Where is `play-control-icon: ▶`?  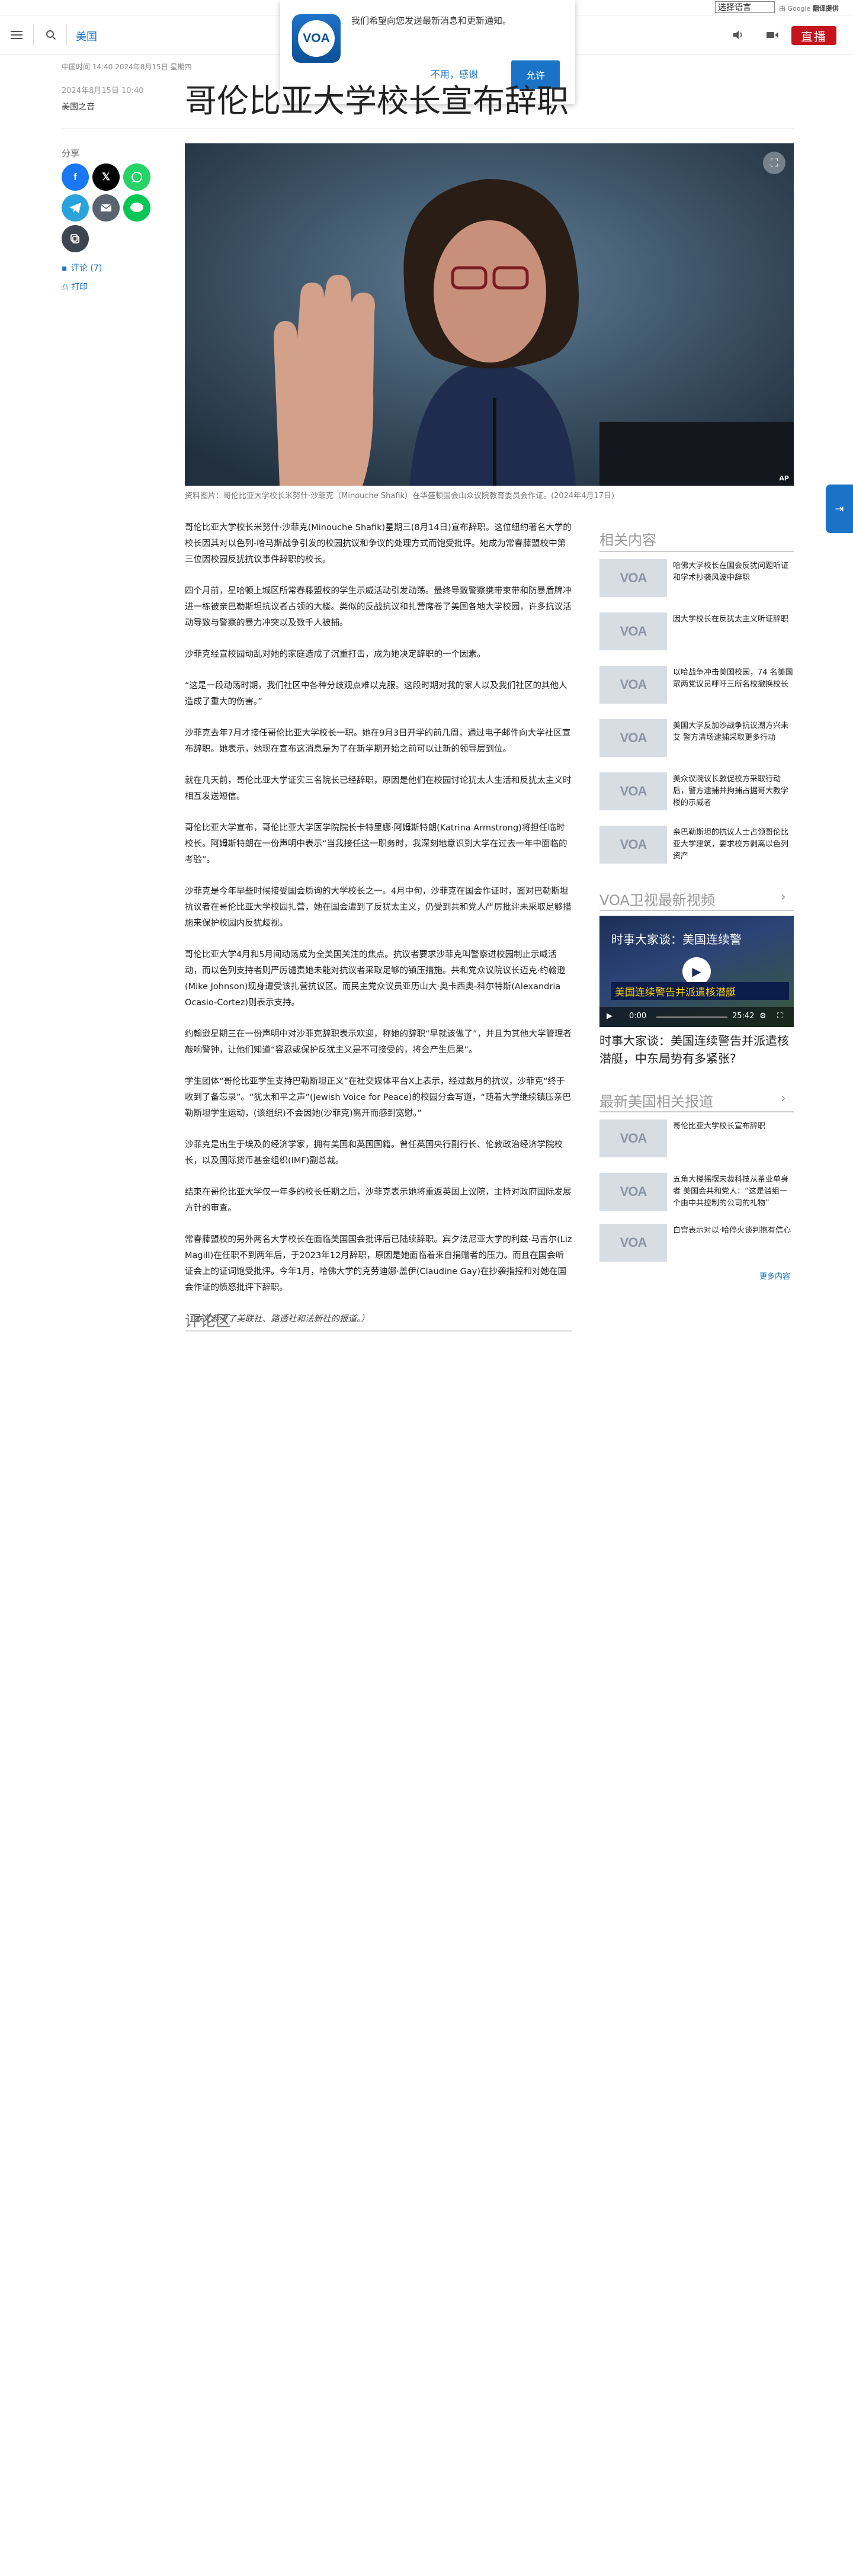 play-control-icon: ▶ is located at coordinates (610, 1016).